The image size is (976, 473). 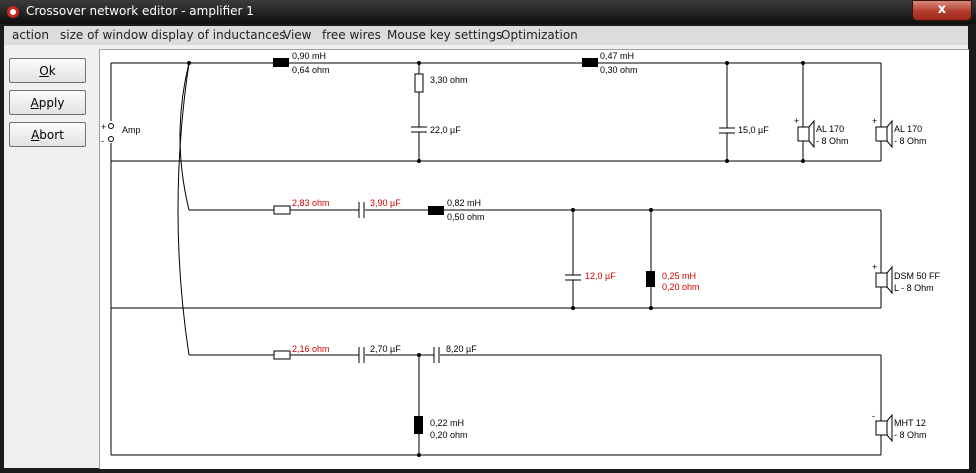 I want to click on svg-text: L - 8 Ohm, so click(x=914, y=288).